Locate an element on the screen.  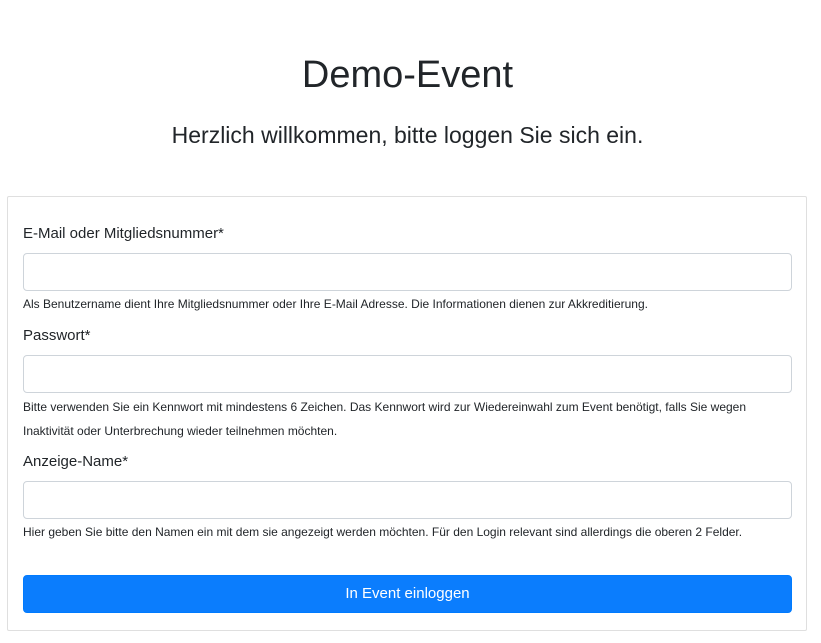
password-field is located at coordinates (407, 374).